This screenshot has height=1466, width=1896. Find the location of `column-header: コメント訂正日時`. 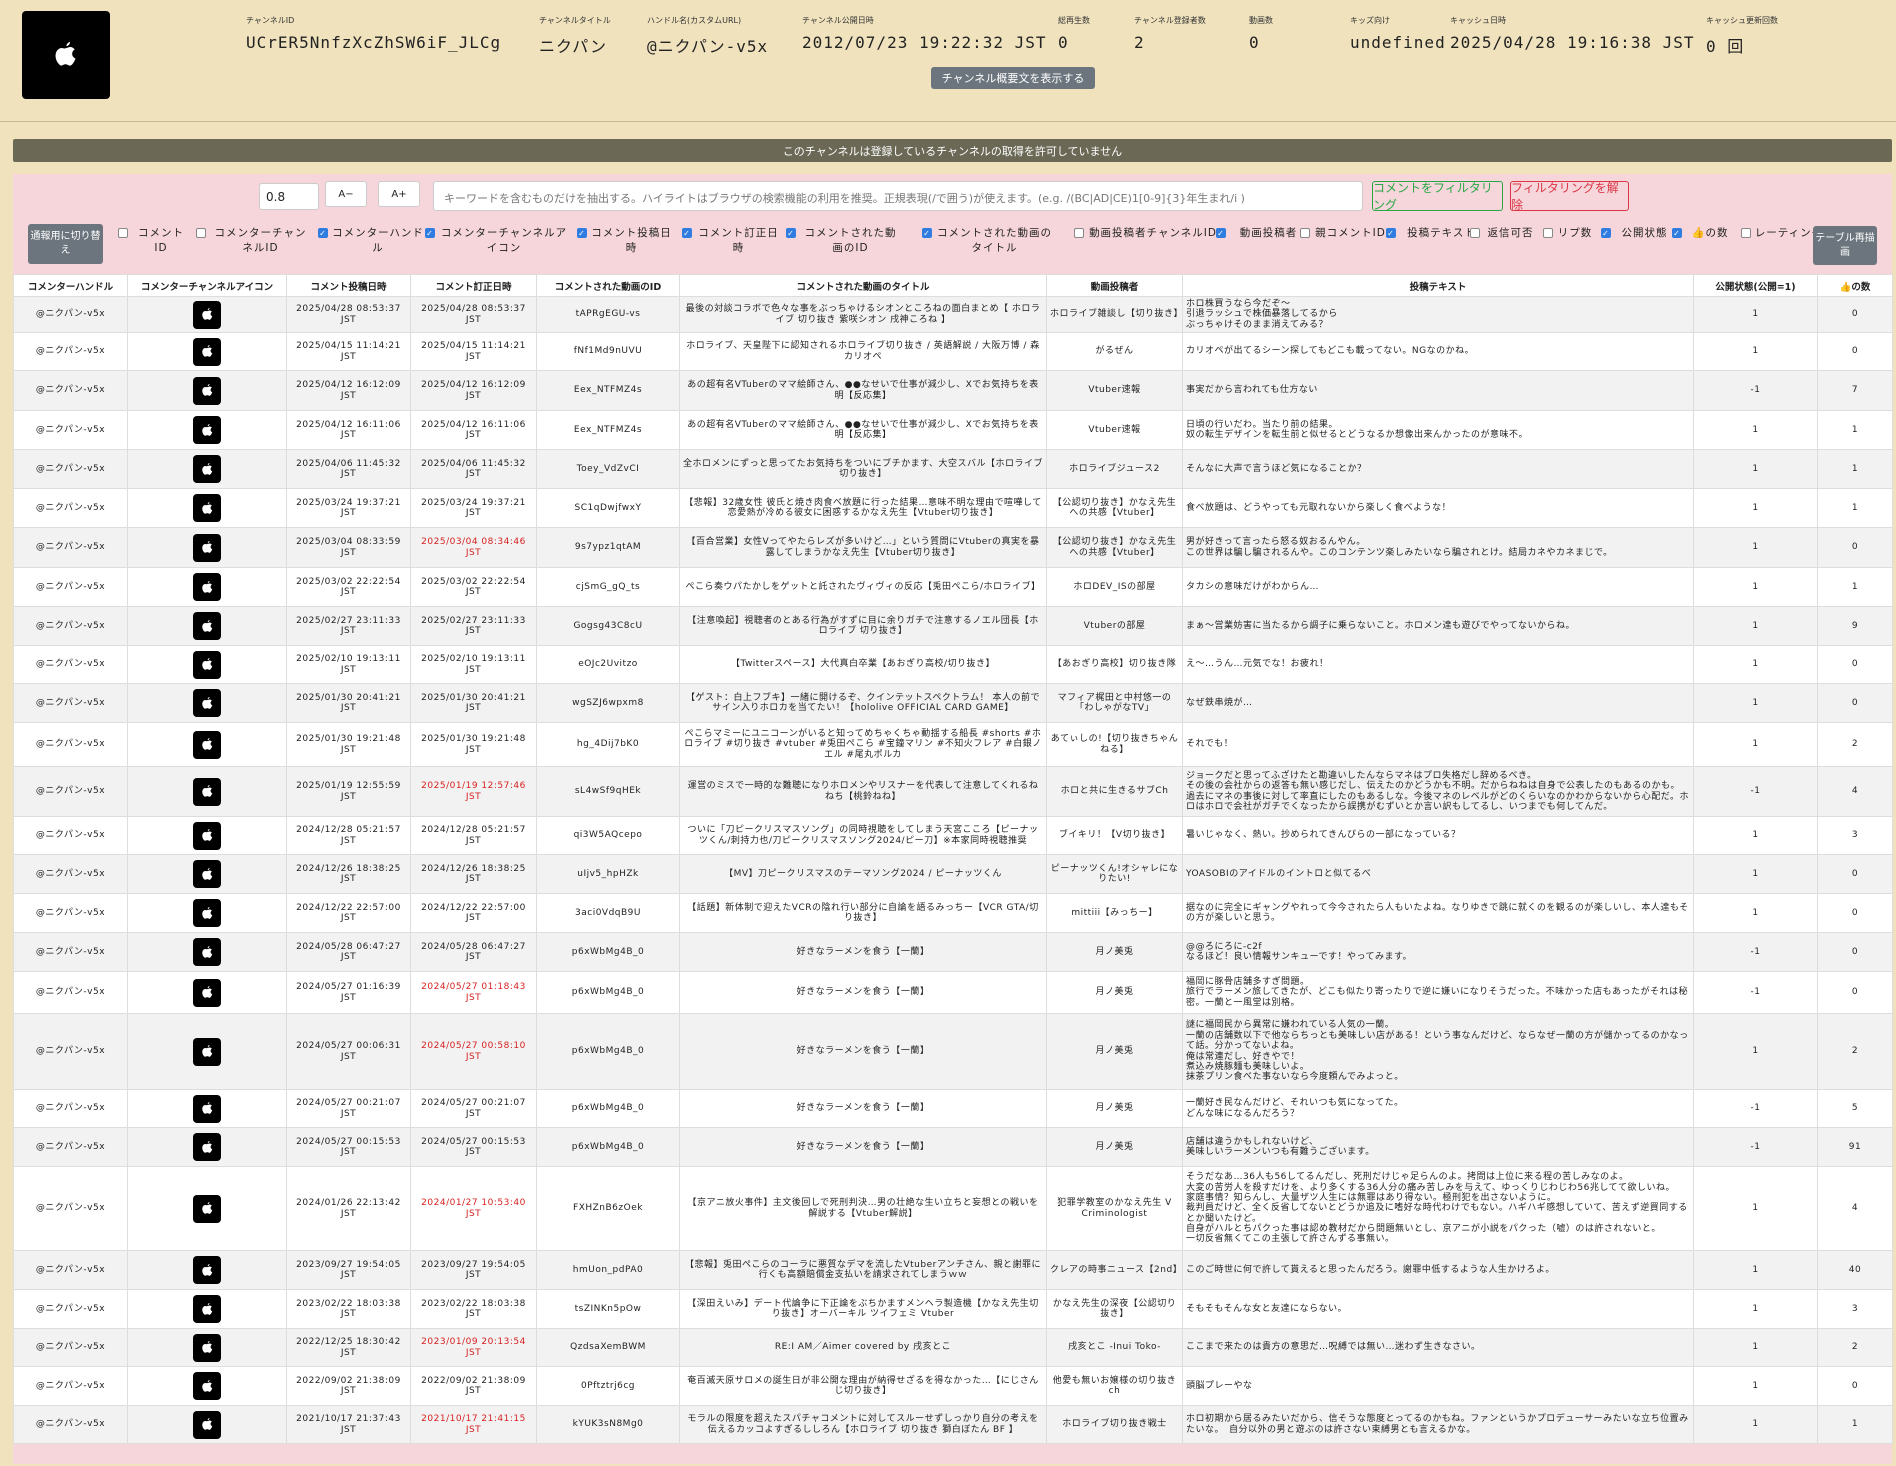

column-header: コメント訂正日時 is located at coordinates (473, 285).